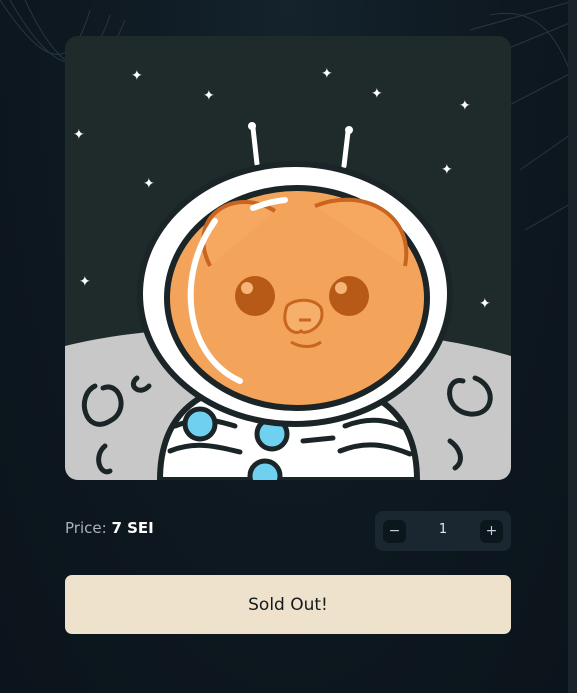 This screenshot has height=693, width=577. I want to click on price-value: 7 SEI, so click(132, 528).